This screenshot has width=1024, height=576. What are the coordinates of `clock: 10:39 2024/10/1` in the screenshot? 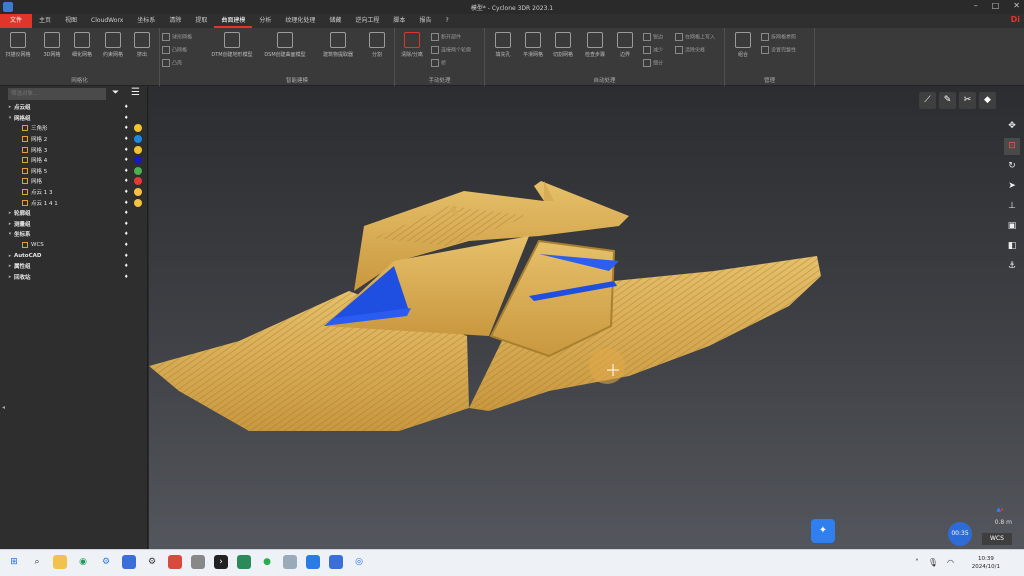 It's located at (986, 563).